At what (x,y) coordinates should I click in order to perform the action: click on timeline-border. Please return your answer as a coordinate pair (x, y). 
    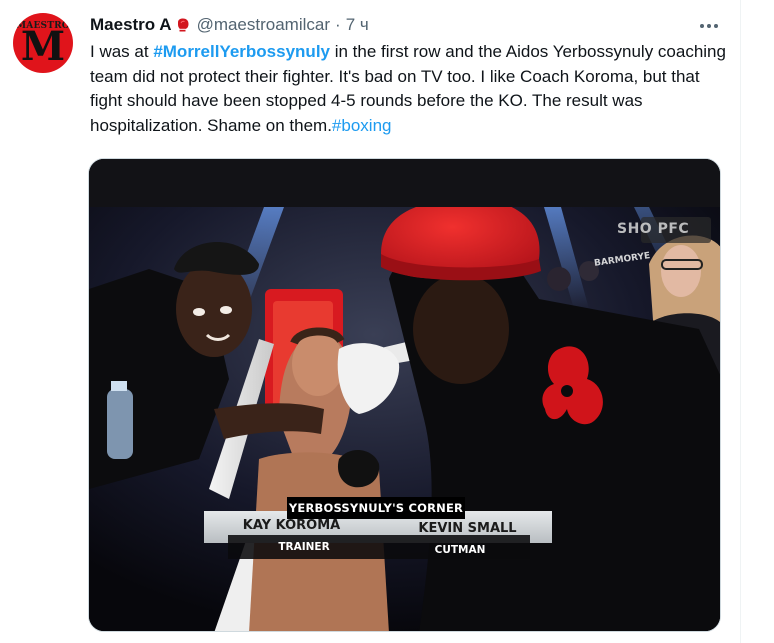
    Looking at the image, I should click on (740, 321).